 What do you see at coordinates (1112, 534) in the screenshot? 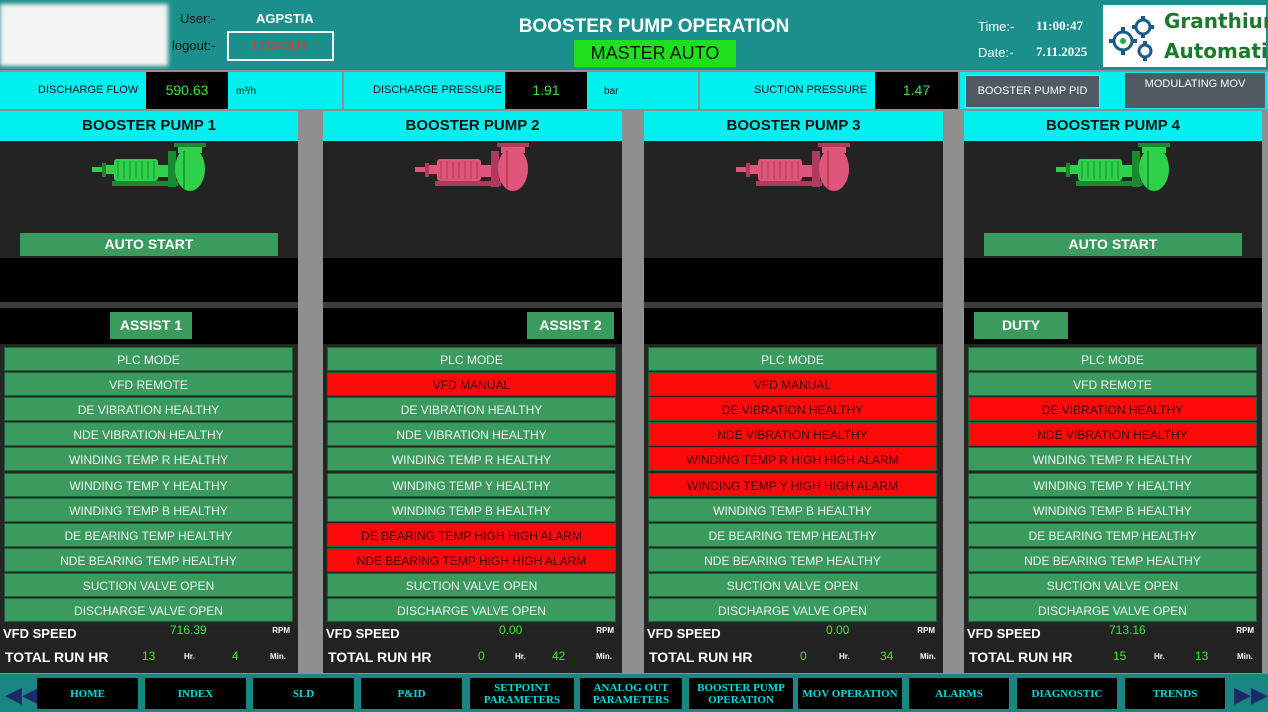
I see `status-item: DE BEARING TEMP HEALTHY` at bounding box center [1112, 534].